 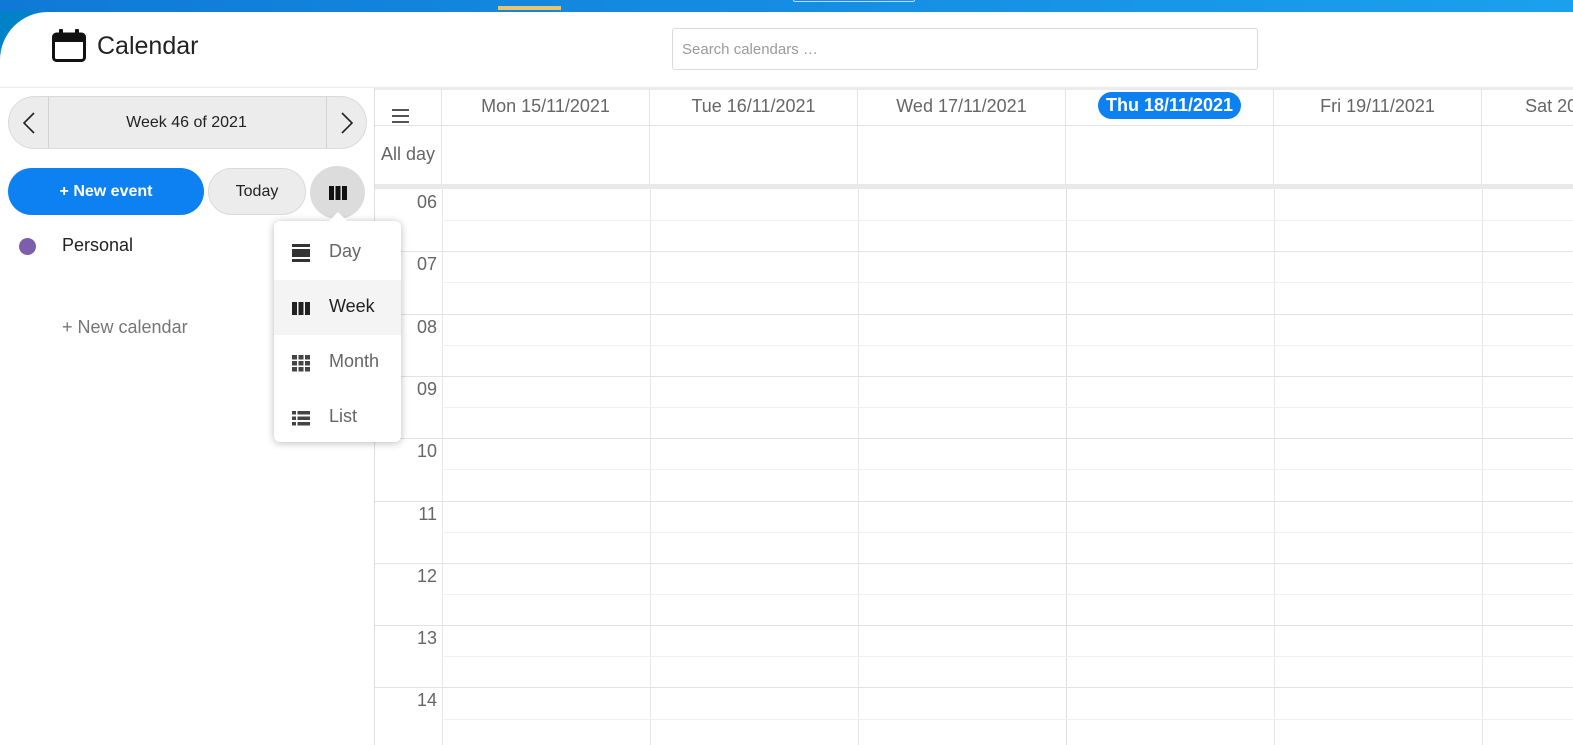 I want to click on day-header: Thu 18/11/2021, so click(x=1170, y=107).